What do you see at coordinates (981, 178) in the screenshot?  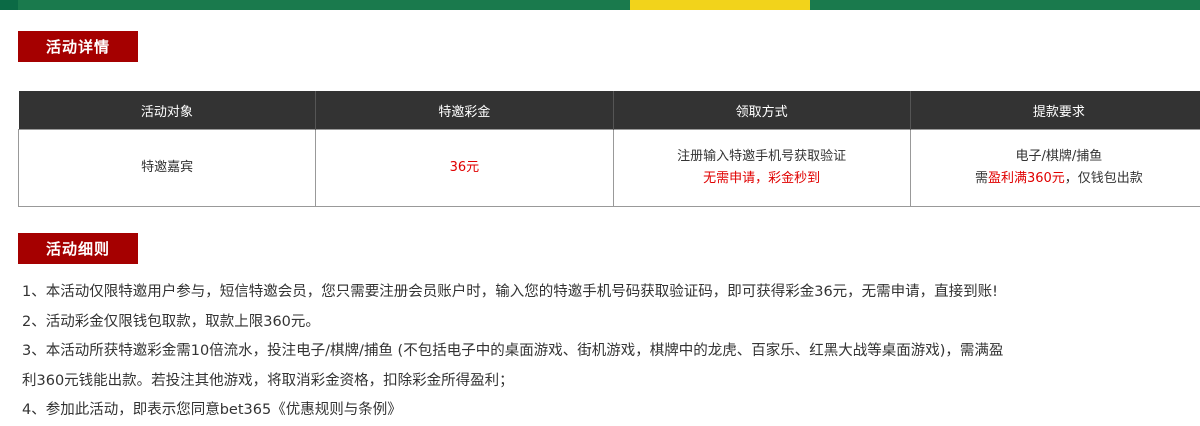 I see `withdraw-prefix: 需` at bounding box center [981, 178].